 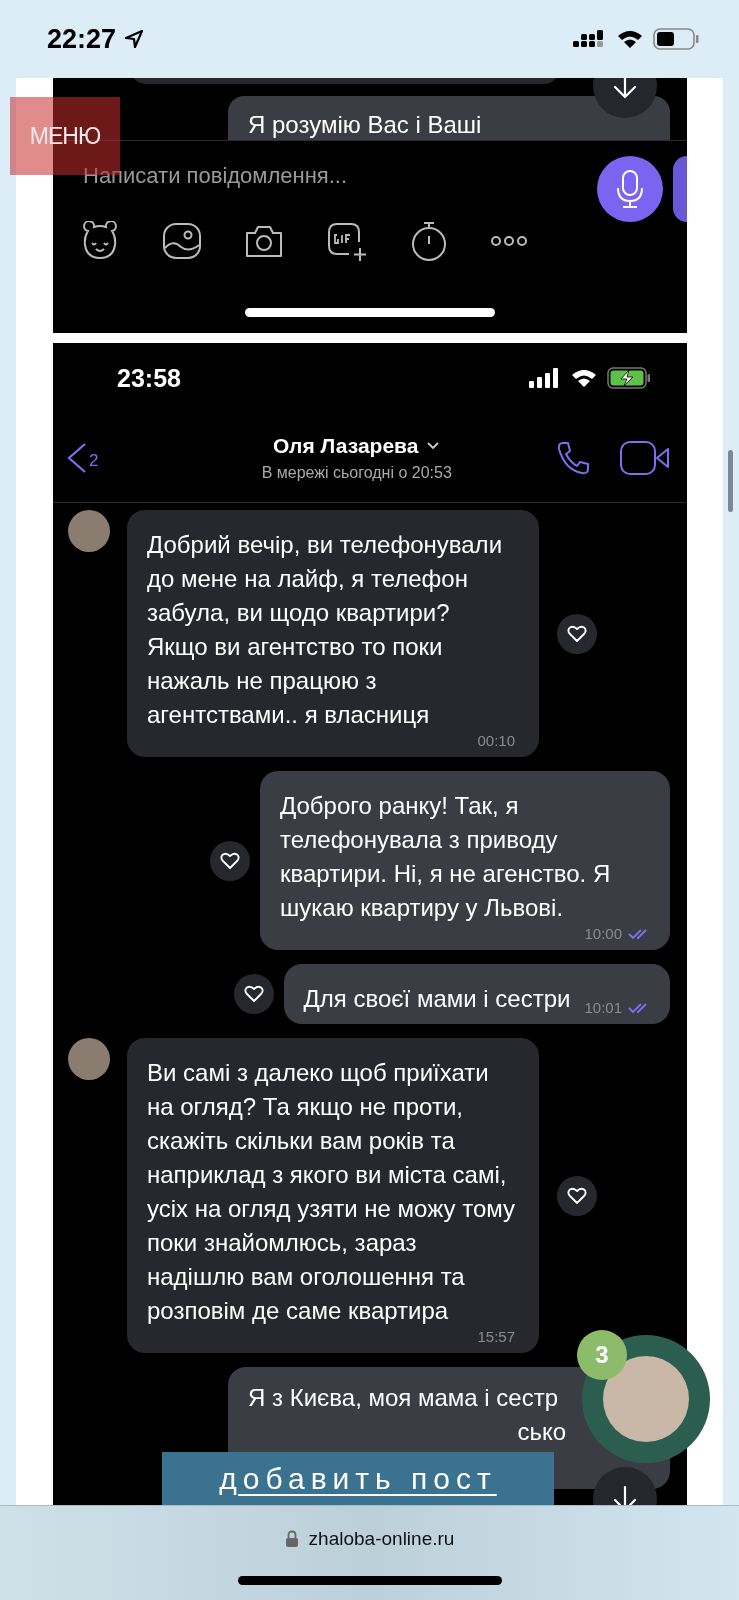 What do you see at coordinates (629, 378) in the screenshot?
I see `charging-battery-icon` at bounding box center [629, 378].